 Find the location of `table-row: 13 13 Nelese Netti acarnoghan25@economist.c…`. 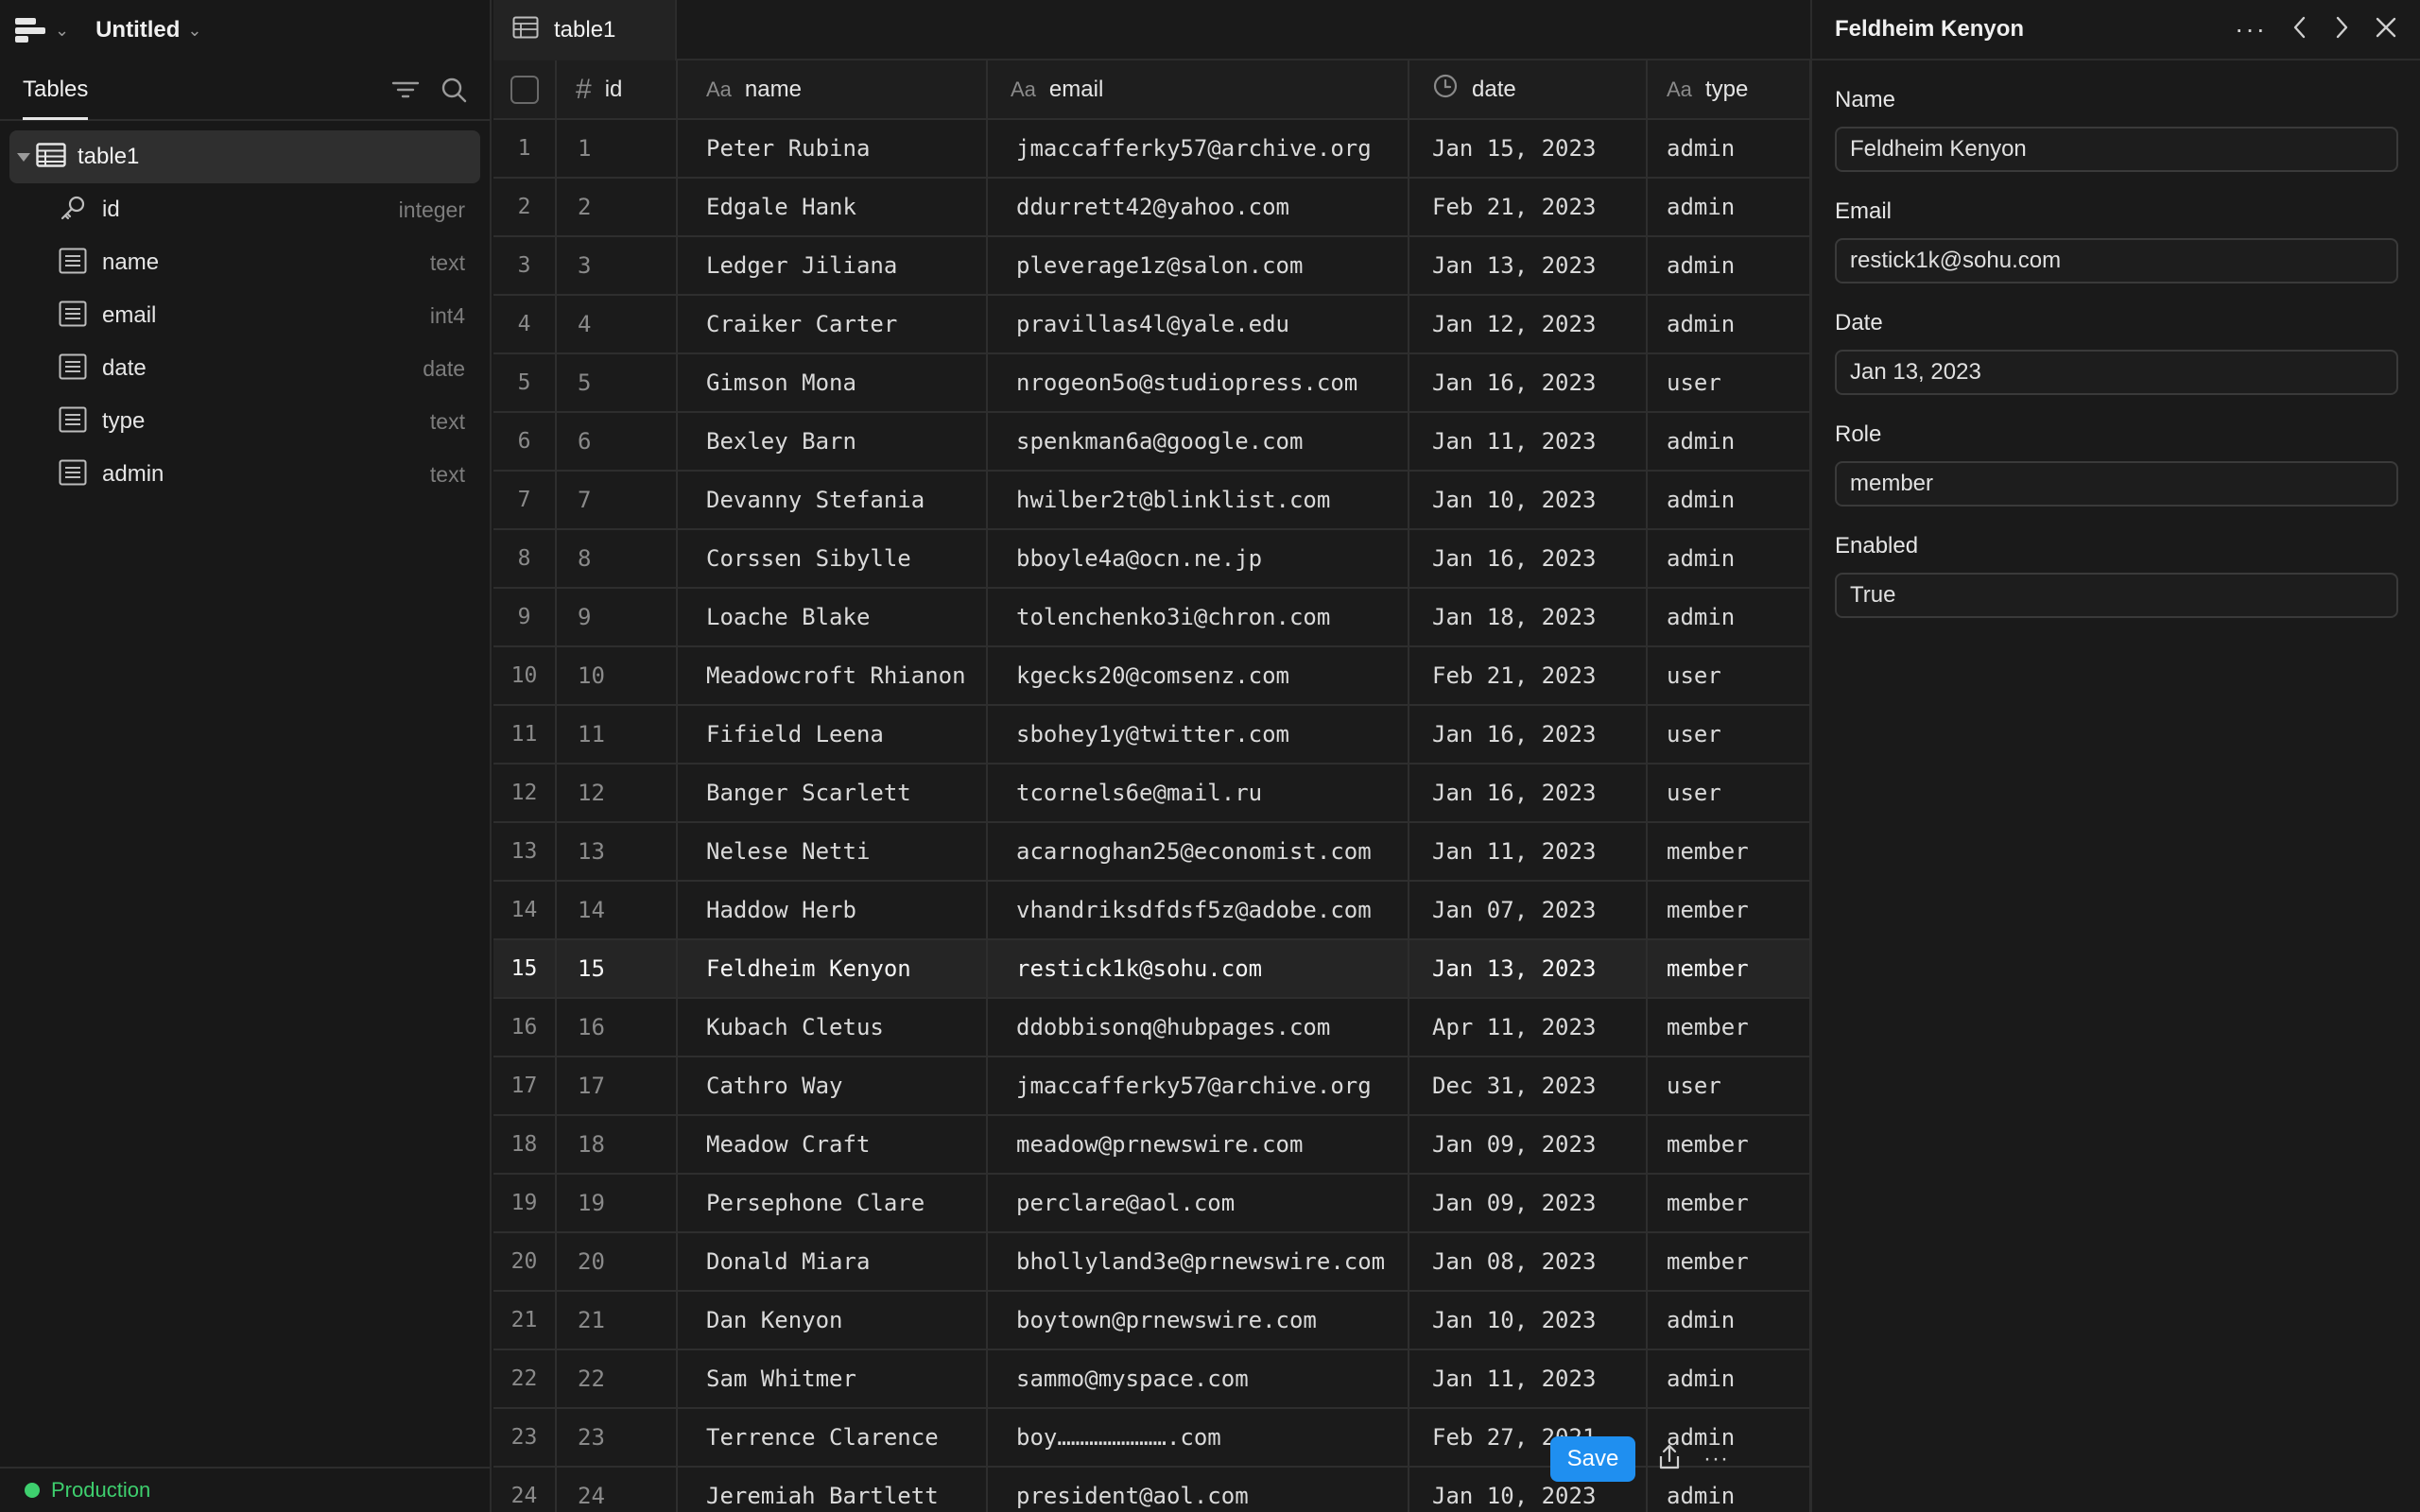

table-row: 13 13 Nelese Netti acarnoghan25@economist.c… is located at coordinates (1151, 852).